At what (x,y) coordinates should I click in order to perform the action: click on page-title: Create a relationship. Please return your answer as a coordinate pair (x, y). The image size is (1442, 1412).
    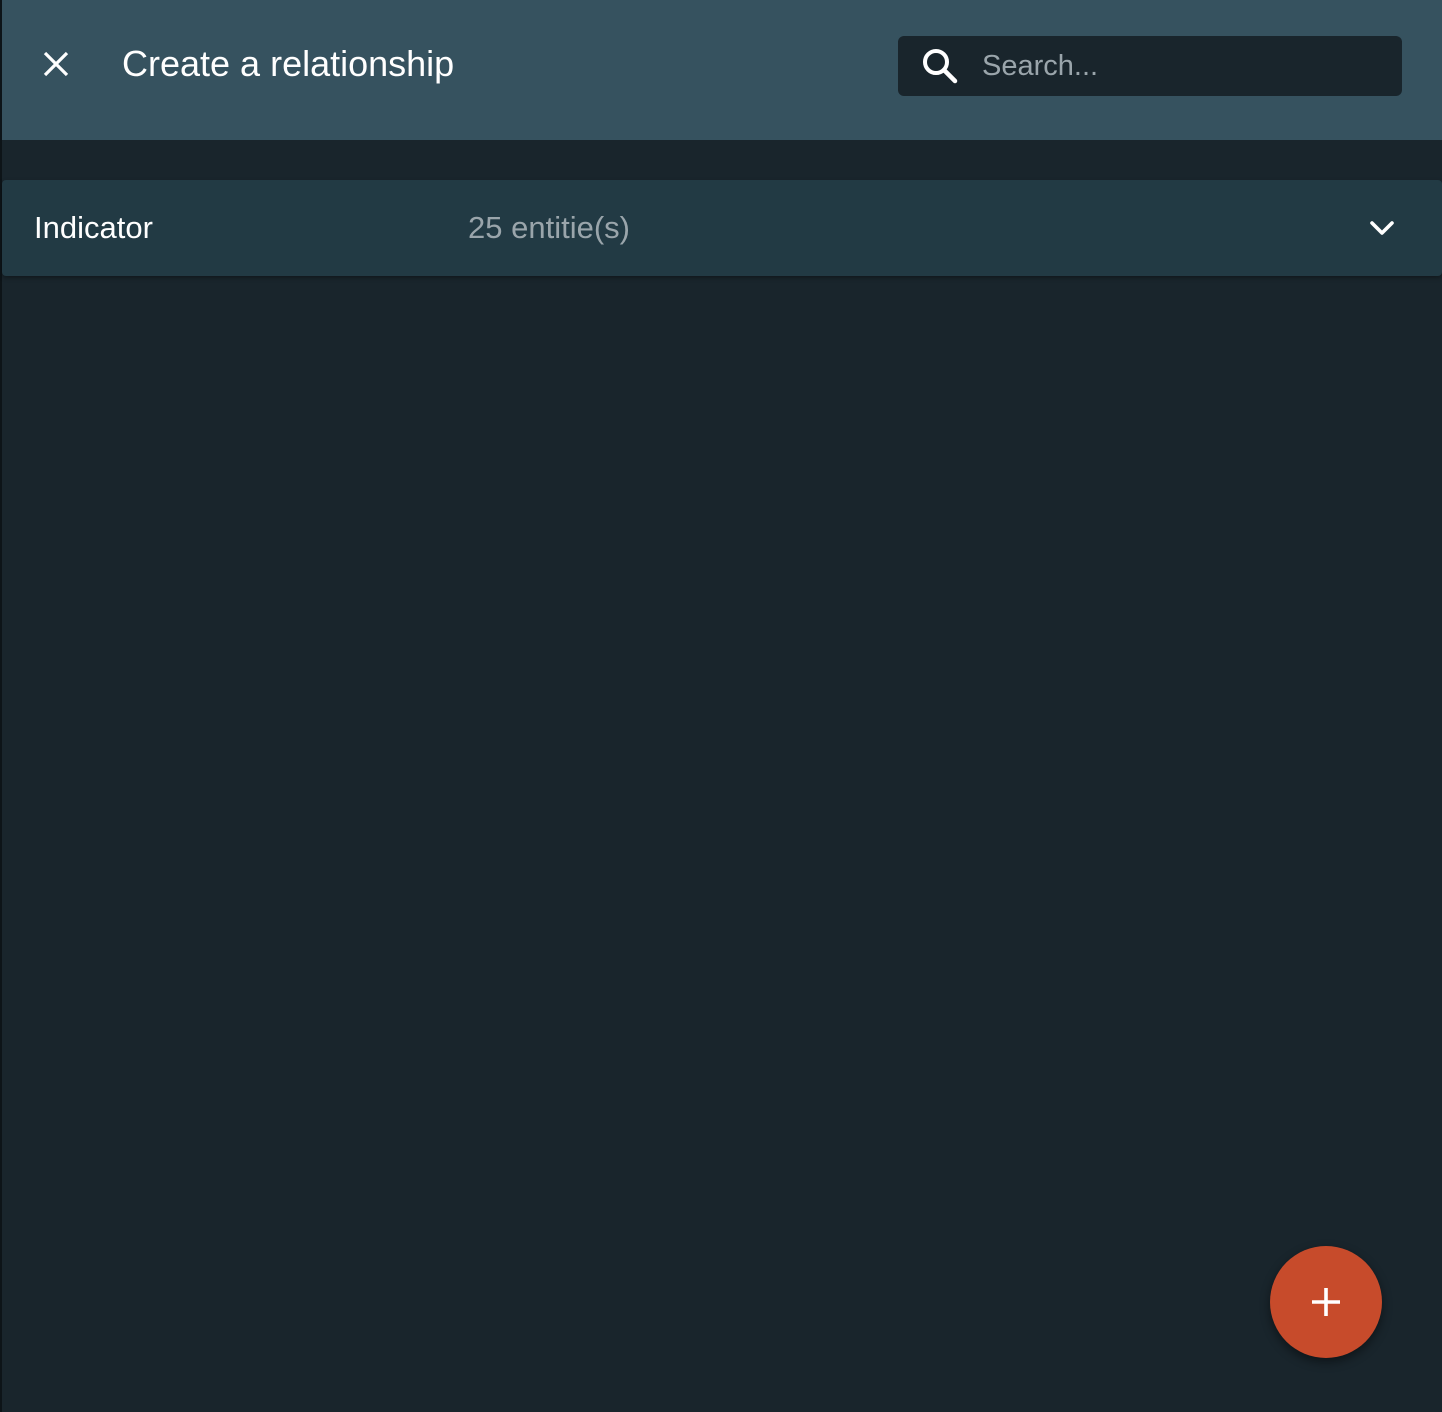
    Looking at the image, I should click on (288, 63).